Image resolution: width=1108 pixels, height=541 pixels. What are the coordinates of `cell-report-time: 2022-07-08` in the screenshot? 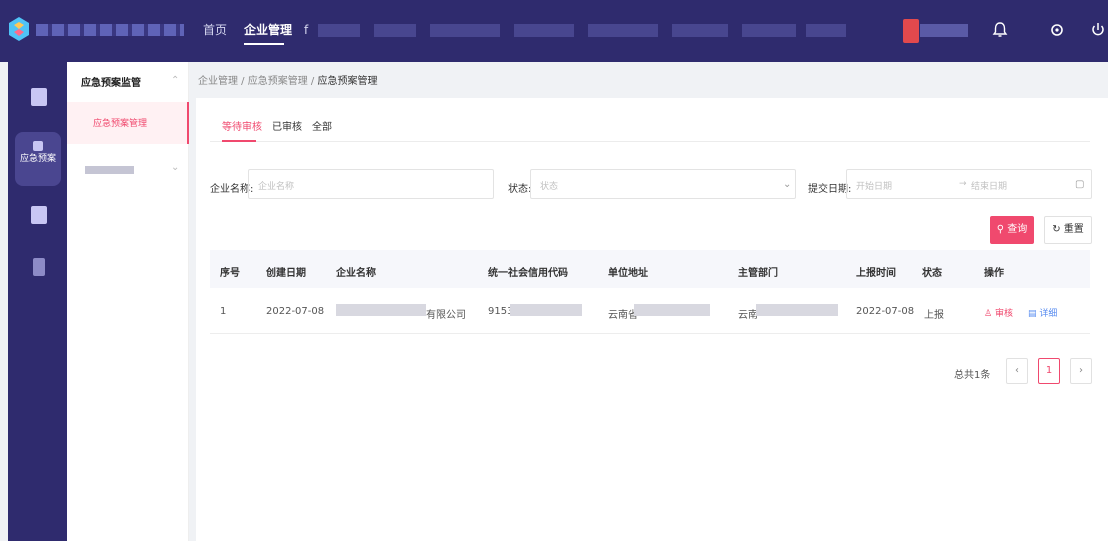 It's located at (885, 311).